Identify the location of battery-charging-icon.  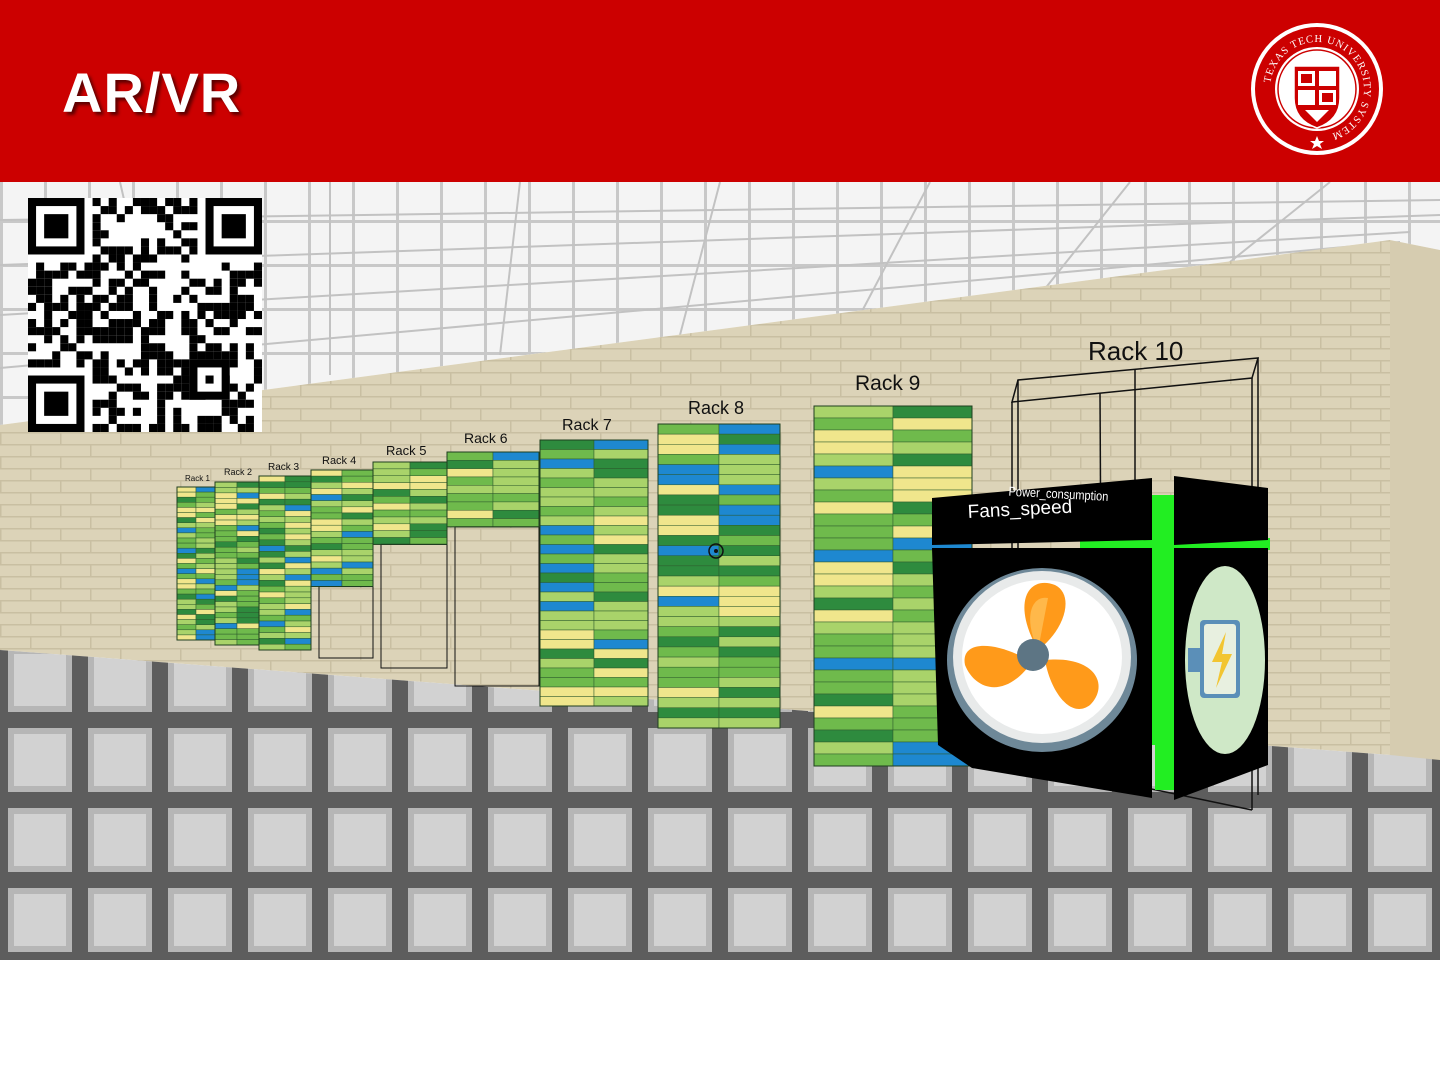
(1225, 660).